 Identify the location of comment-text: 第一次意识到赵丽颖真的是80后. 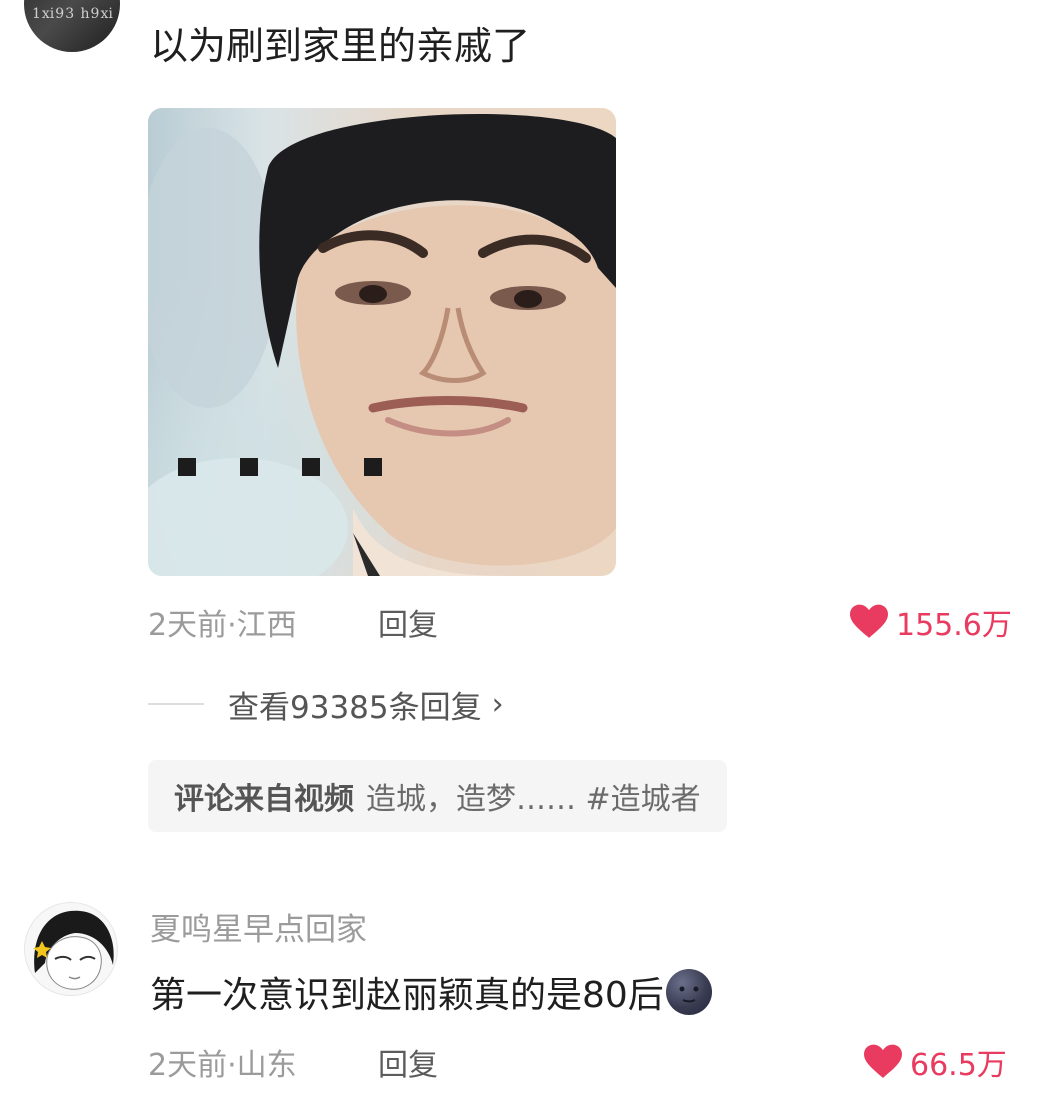
(431, 992).